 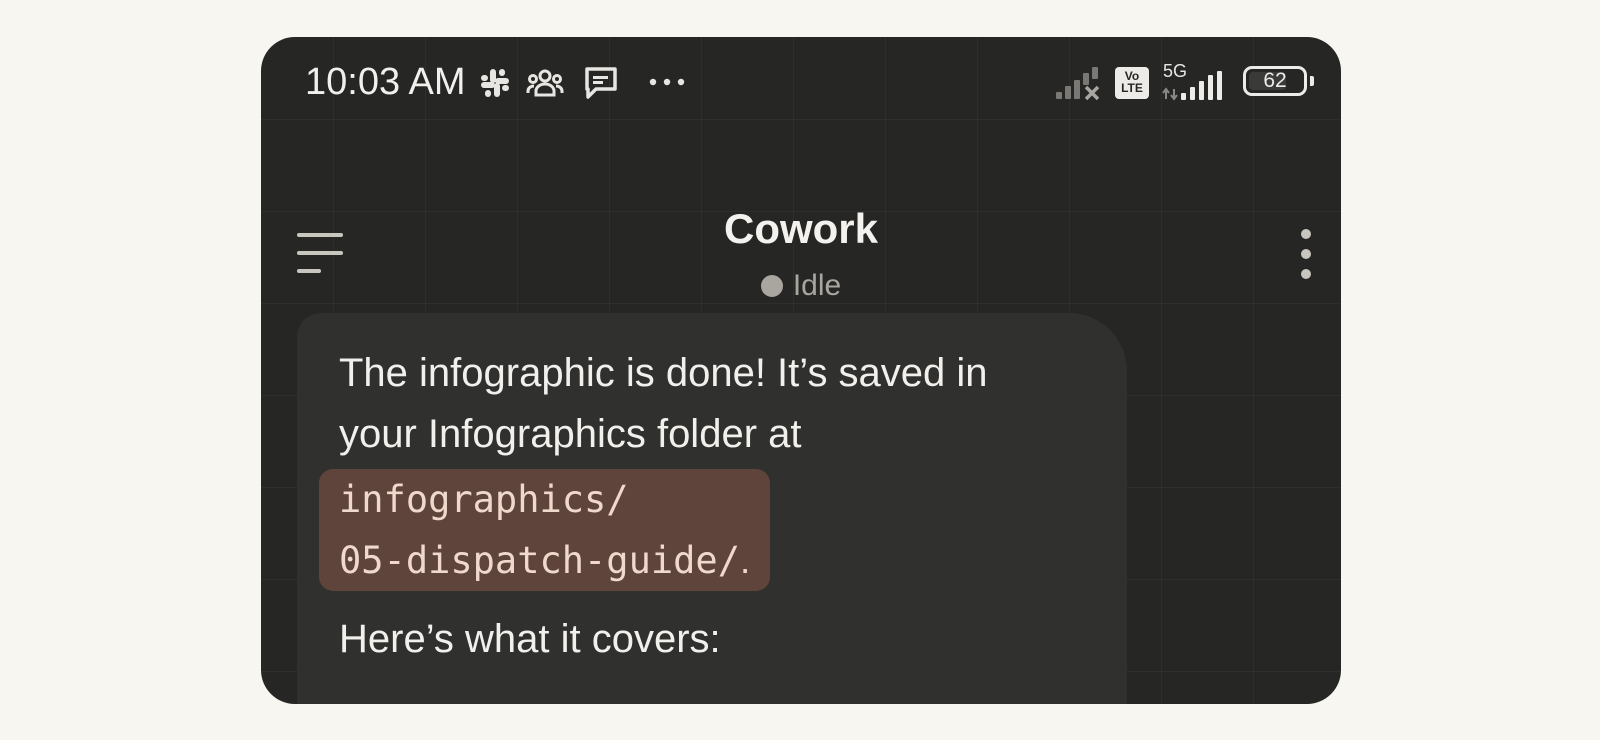 I want to click on status-bar: 10:03 AM Vo LTE 5G 62, so click(x=801, y=83).